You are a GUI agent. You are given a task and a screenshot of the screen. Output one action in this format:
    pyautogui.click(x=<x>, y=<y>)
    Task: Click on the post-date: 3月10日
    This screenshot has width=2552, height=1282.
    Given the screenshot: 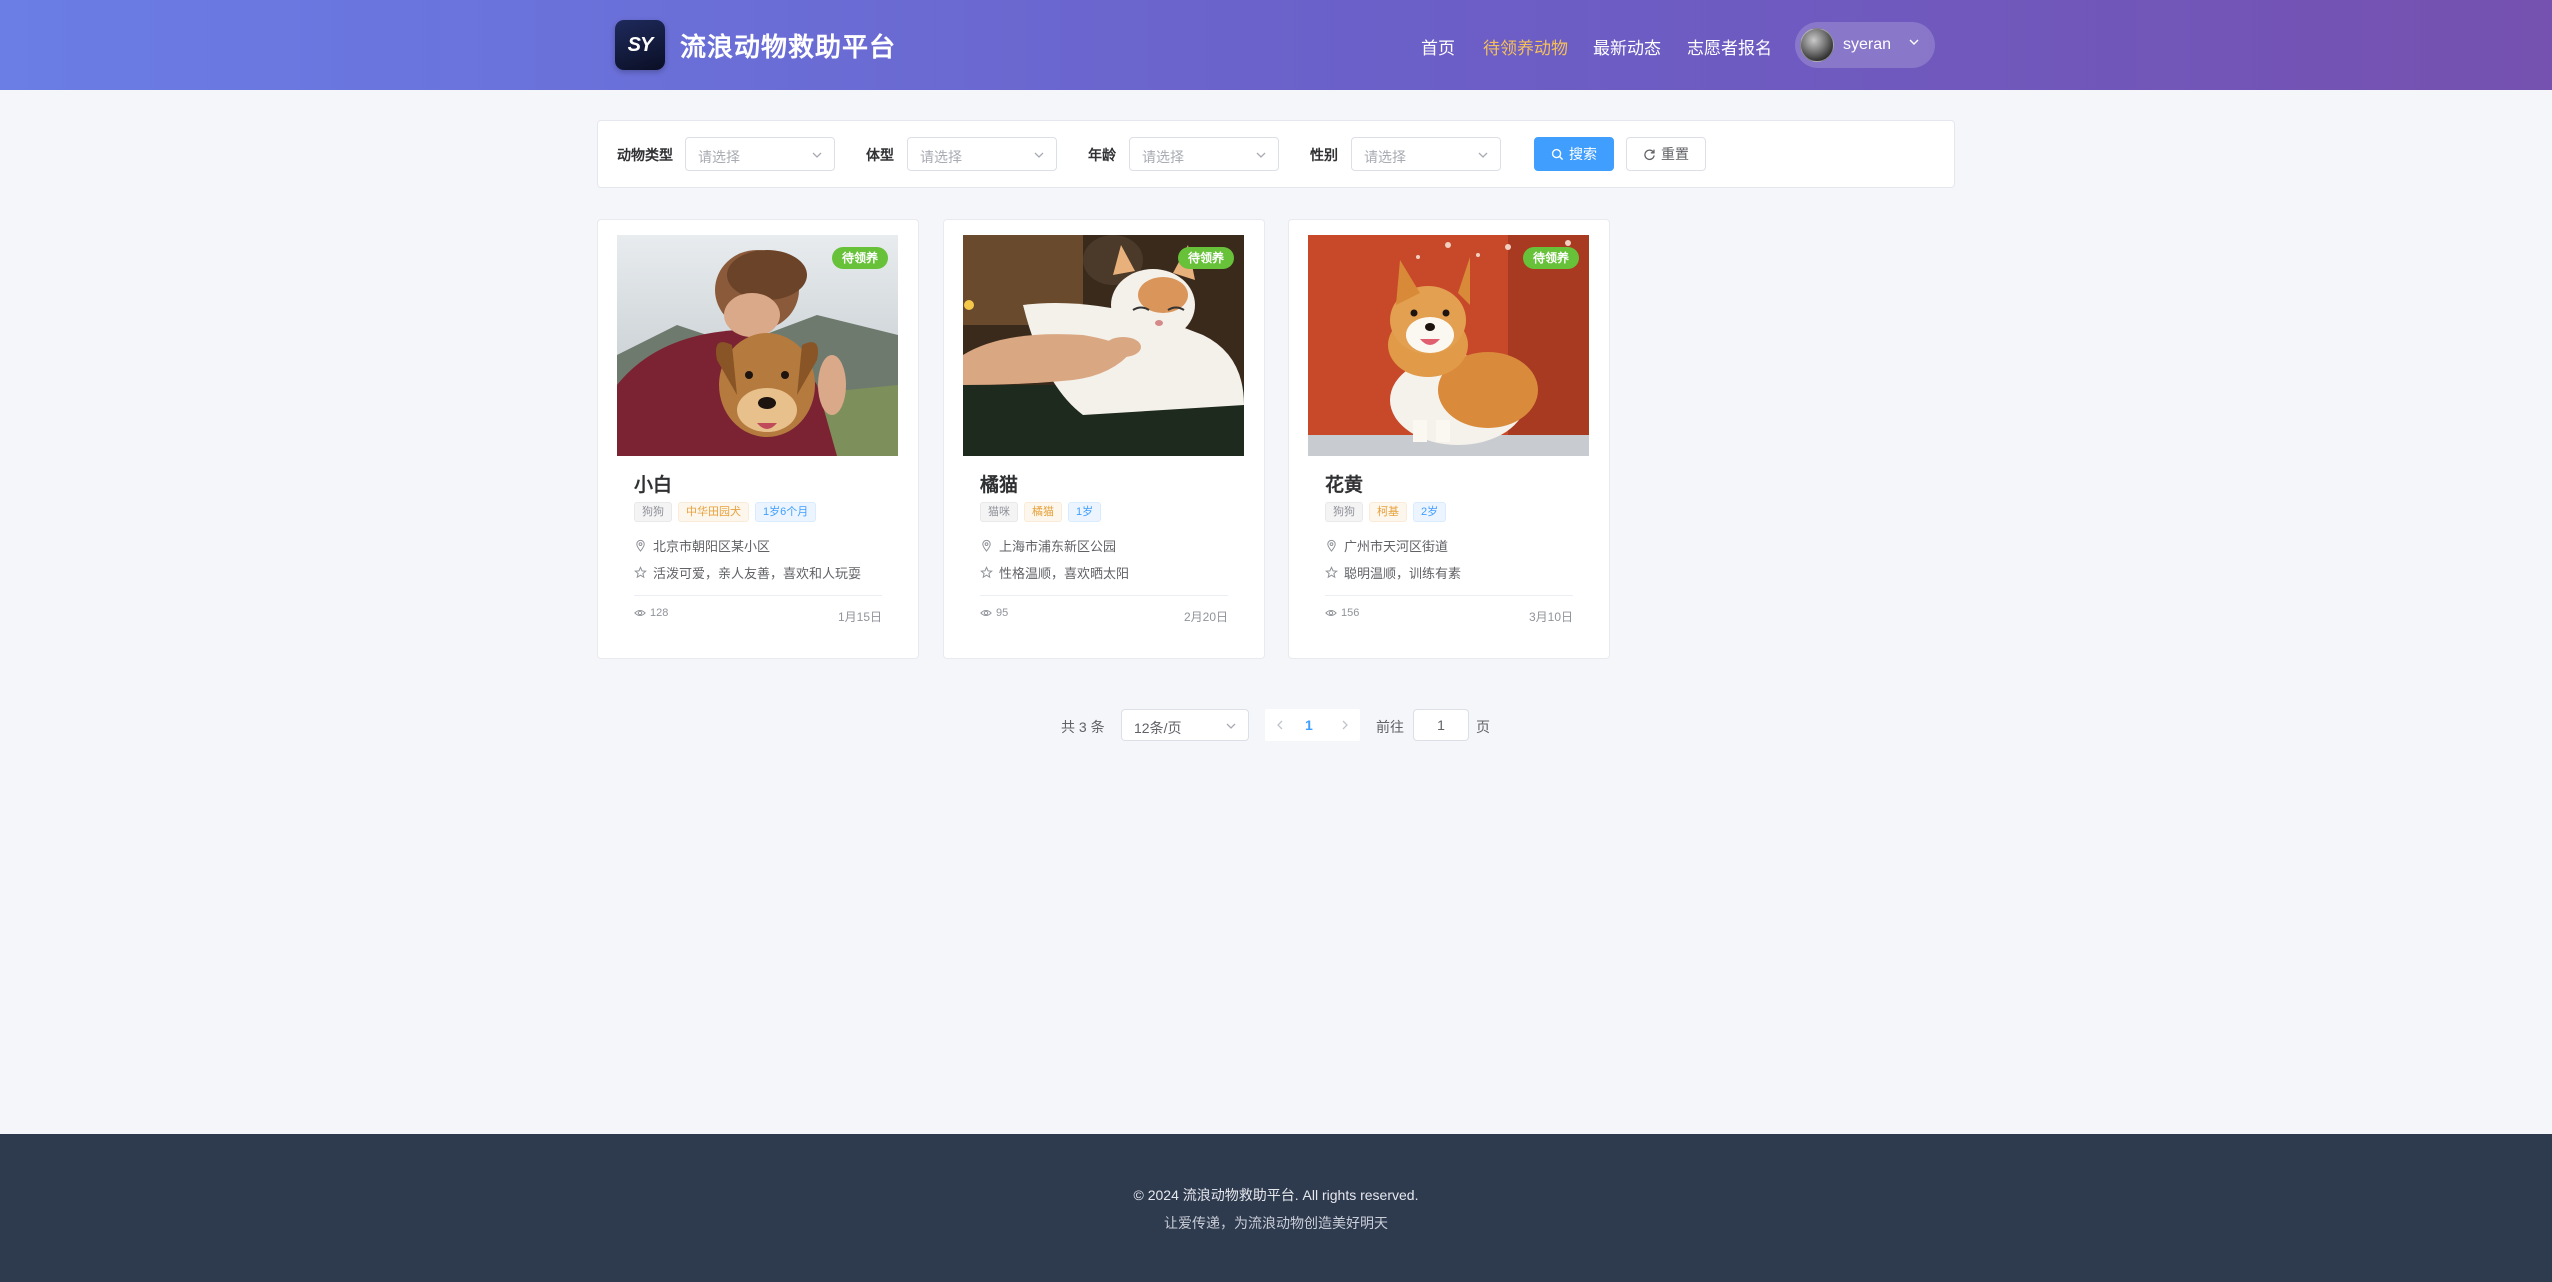 What is the action you would take?
    pyautogui.click(x=1550, y=617)
    